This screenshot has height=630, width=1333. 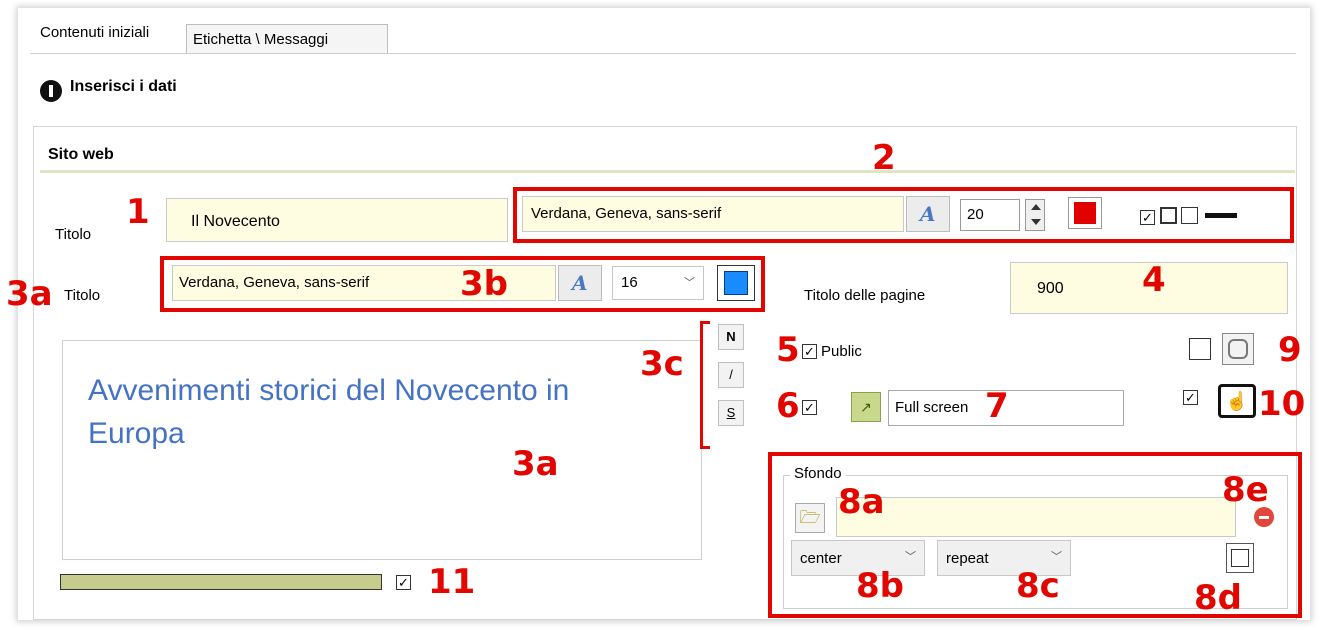 I want to click on title-font-picker-button: A, so click(x=928, y=214).